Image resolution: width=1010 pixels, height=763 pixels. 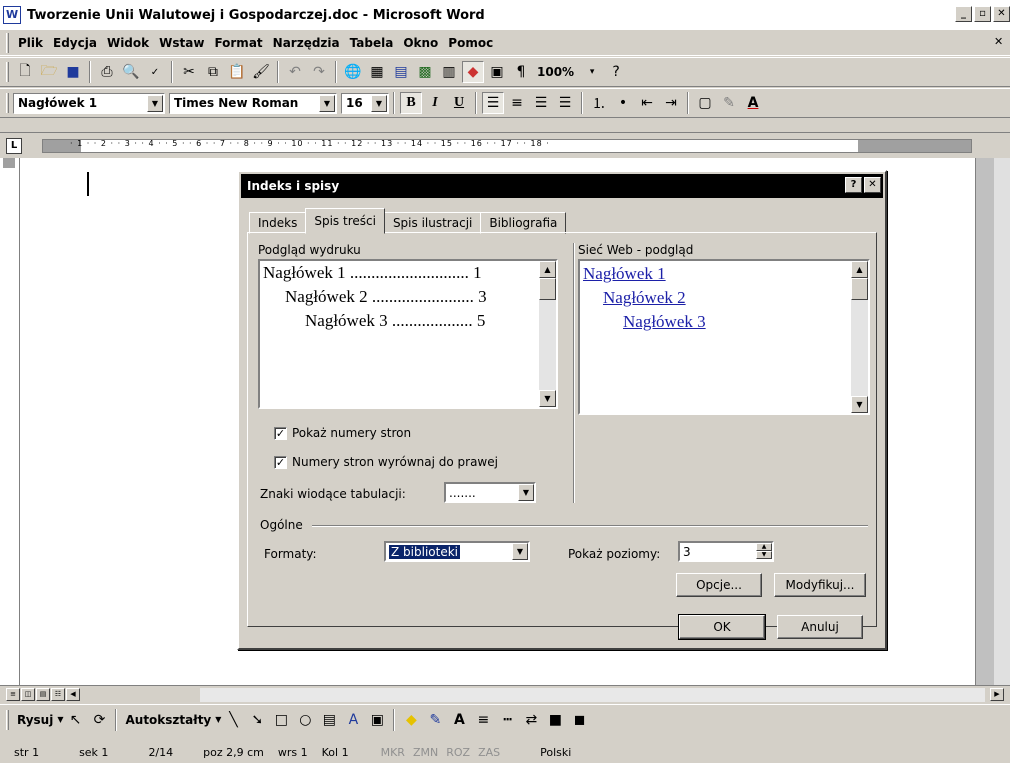 What do you see at coordinates (1001, 14) in the screenshot?
I see `close-window-button: ✕` at bounding box center [1001, 14].